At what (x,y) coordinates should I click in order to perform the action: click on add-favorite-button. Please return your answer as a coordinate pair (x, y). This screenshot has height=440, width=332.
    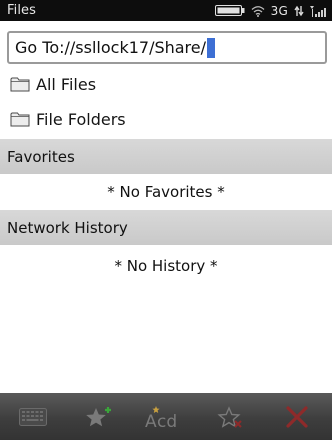
    Looking at the image, I should click on (99, 416).